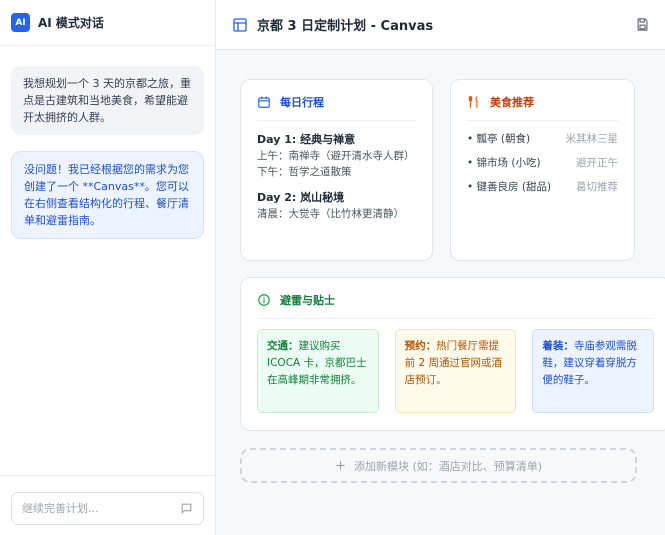  Describe the element at coordinates (186, 508) in the screenshot. I see `send-message-icon` at that location.